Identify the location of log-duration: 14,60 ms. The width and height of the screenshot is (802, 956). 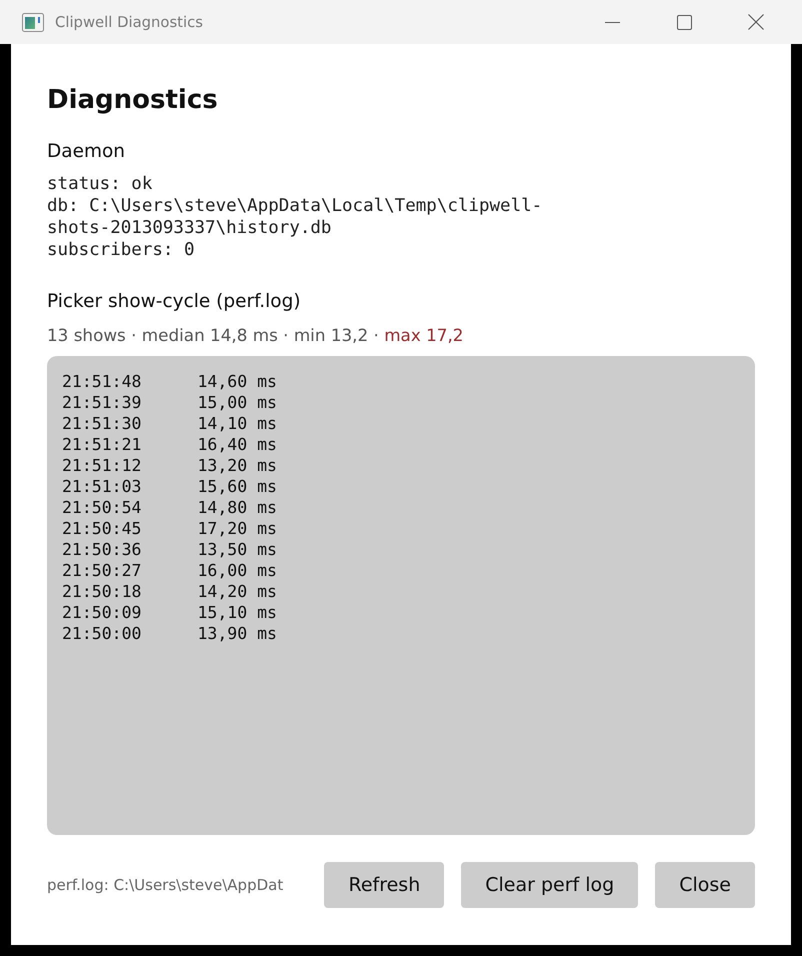
(237, 381).